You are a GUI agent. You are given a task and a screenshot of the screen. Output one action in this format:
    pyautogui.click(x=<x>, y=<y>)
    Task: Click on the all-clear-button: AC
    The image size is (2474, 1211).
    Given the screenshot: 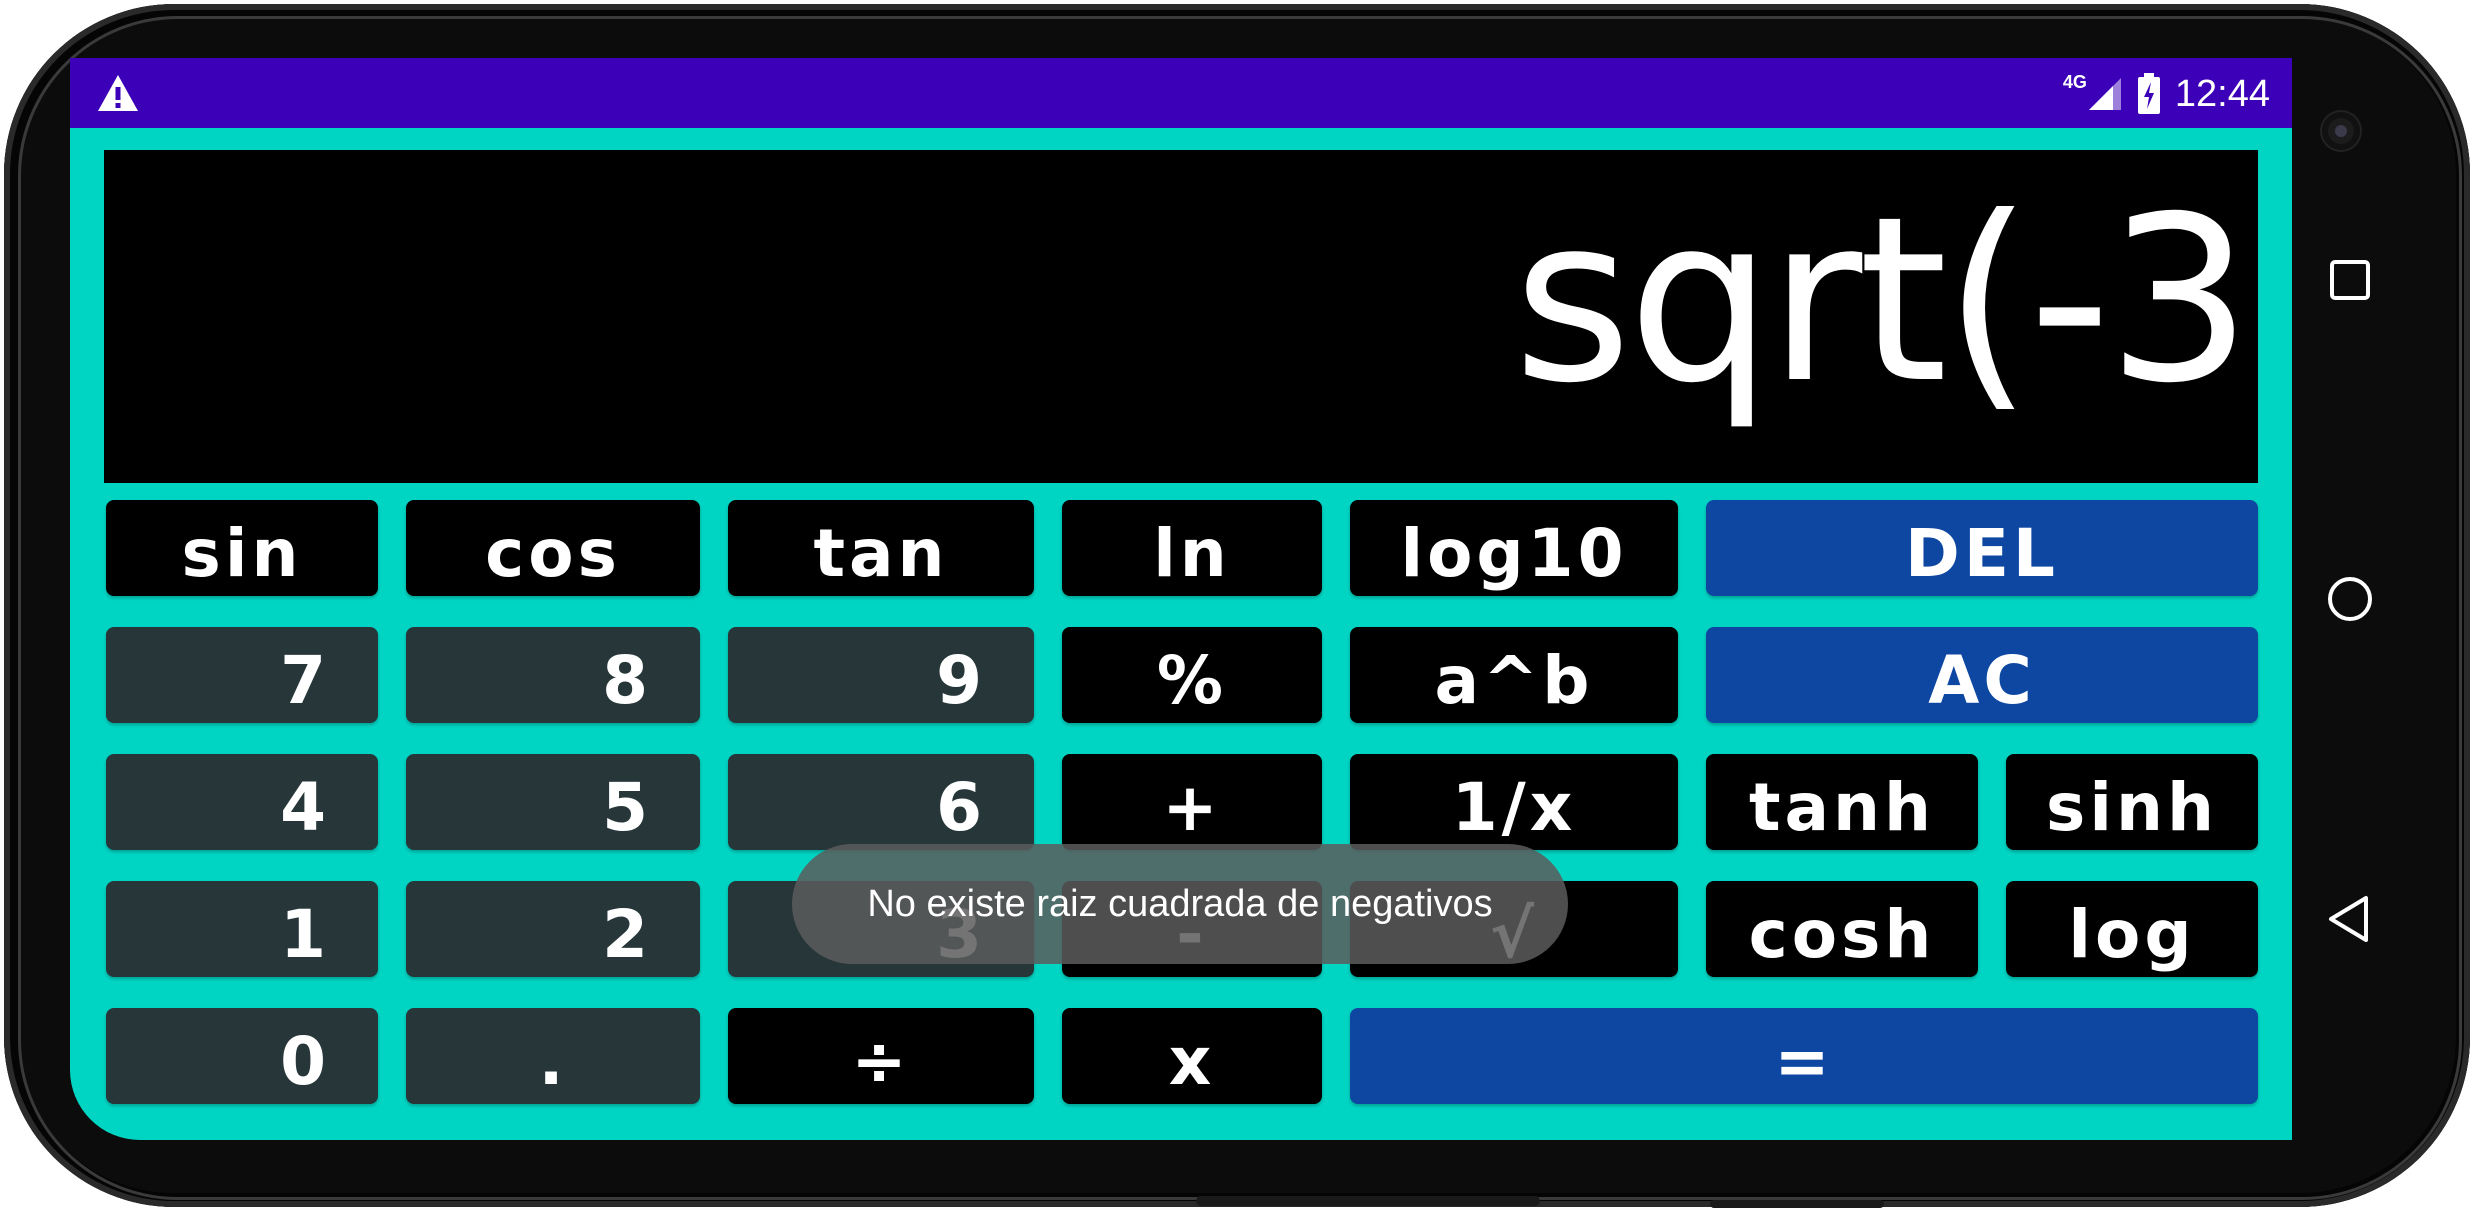 What is the action you would take?
    pyautogui.click(x=1982, y=675)
    